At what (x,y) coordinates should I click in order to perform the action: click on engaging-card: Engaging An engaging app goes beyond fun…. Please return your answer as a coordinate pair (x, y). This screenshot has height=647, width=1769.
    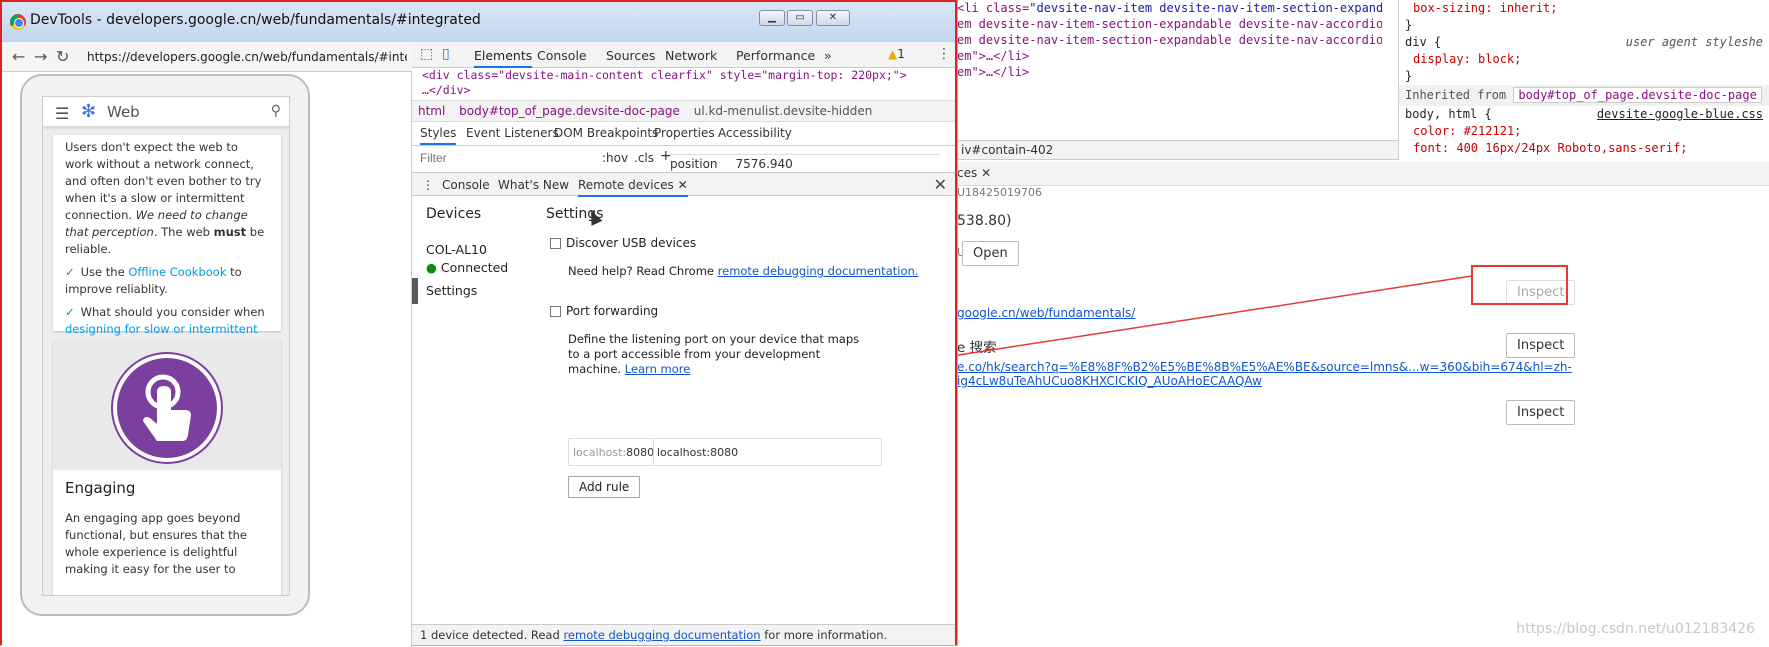
    Looking at the image, I should click on (167, 467).